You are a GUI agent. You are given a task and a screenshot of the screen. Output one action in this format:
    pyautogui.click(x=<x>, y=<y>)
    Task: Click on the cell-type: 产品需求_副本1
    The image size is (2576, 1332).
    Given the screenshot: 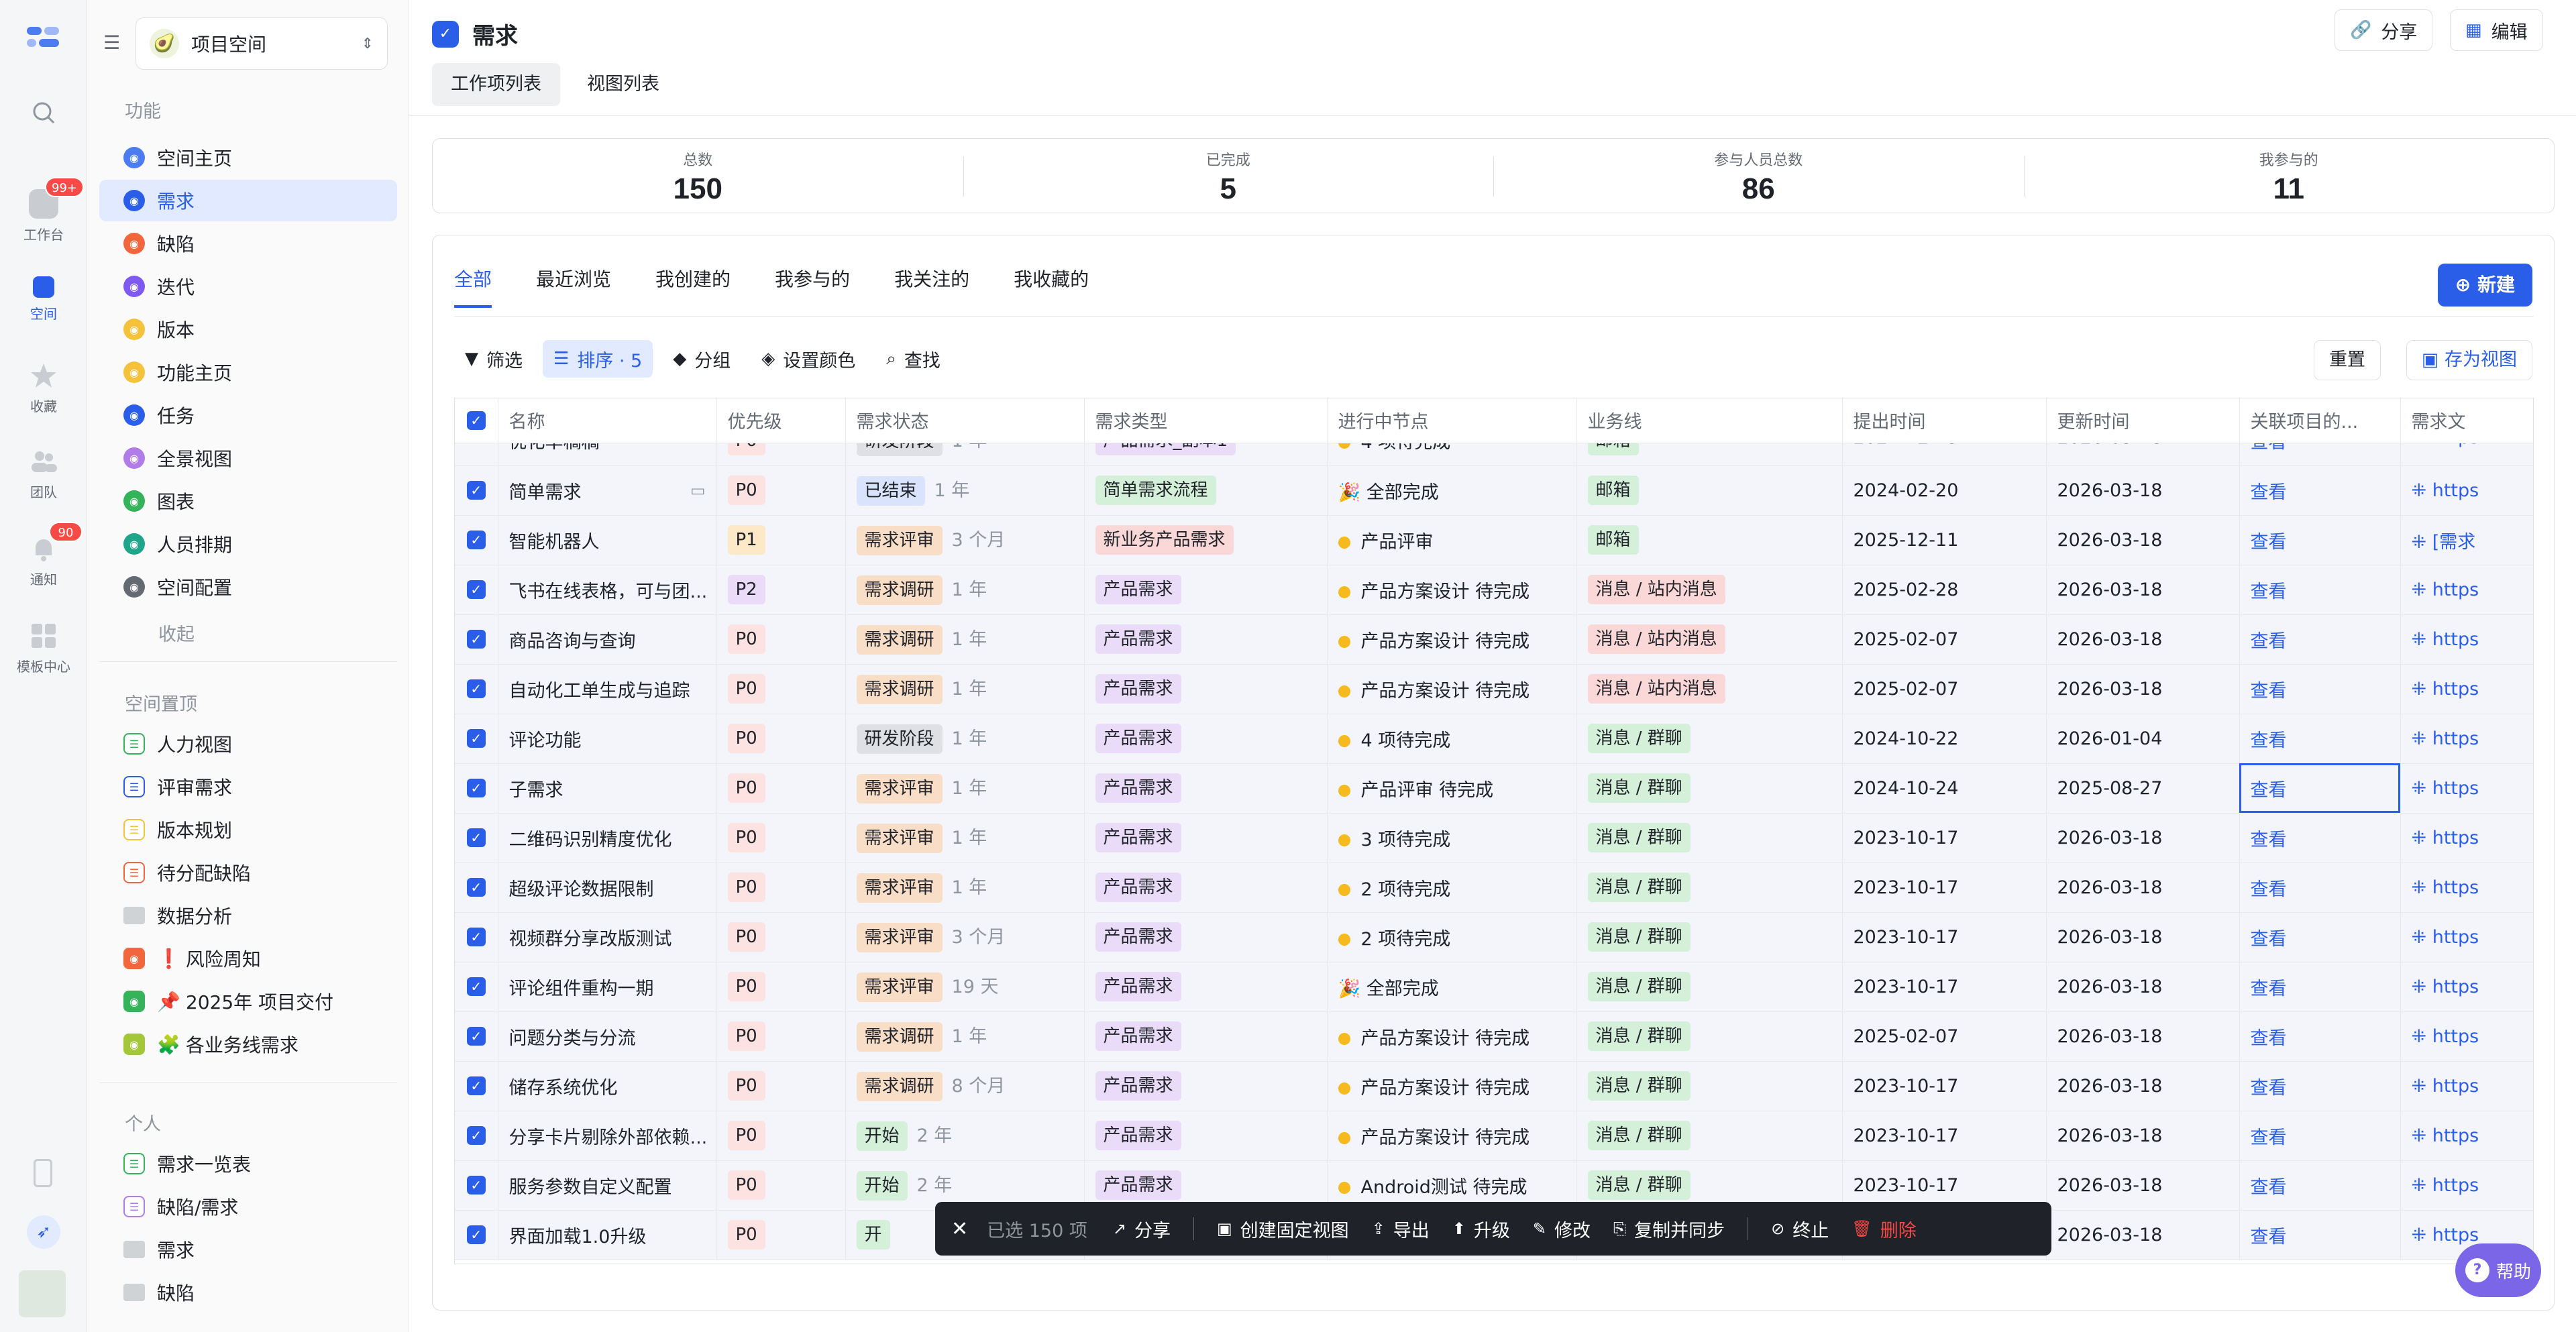 What is the action you would take?
    pyautogui.click(x=1206, y=454)
    